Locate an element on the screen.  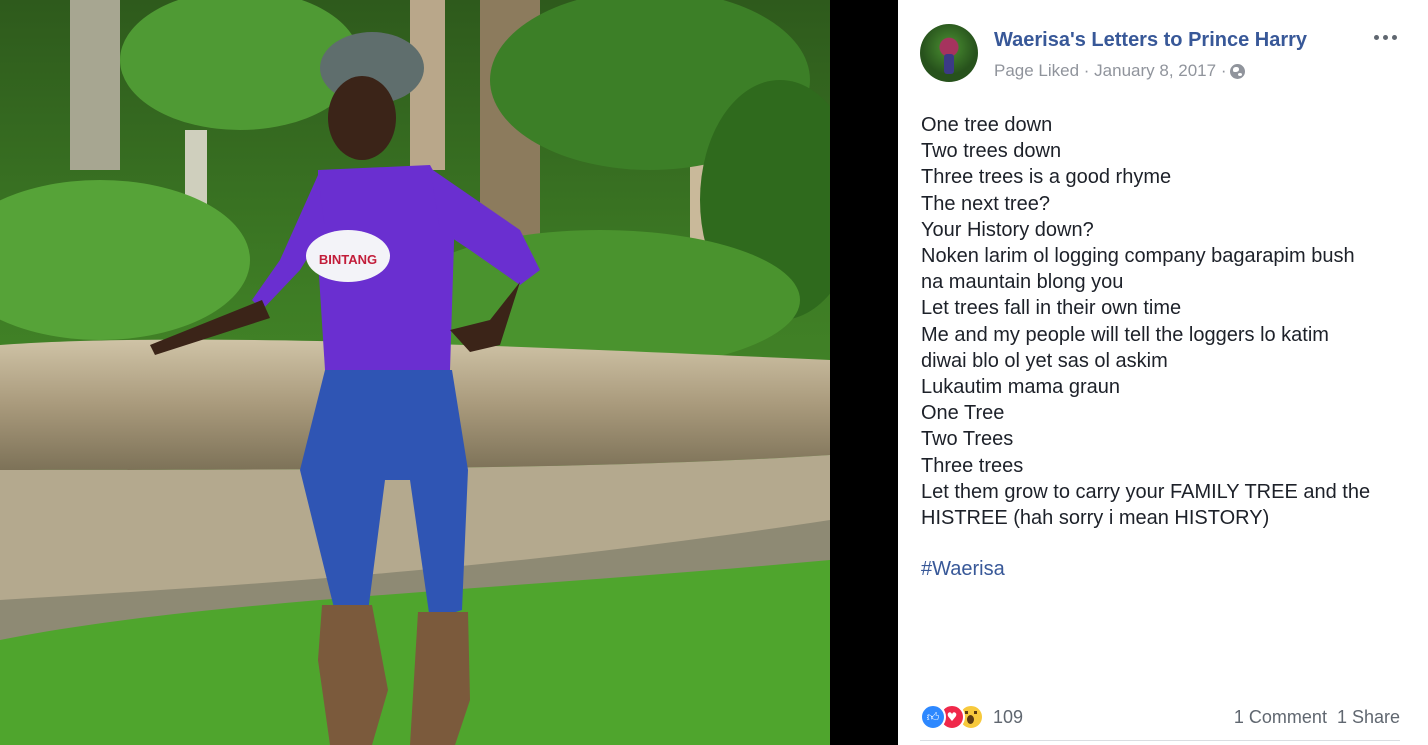
post-text-line: diwai blo ol yet sas ol askim is located at coordinates (1044, 360).